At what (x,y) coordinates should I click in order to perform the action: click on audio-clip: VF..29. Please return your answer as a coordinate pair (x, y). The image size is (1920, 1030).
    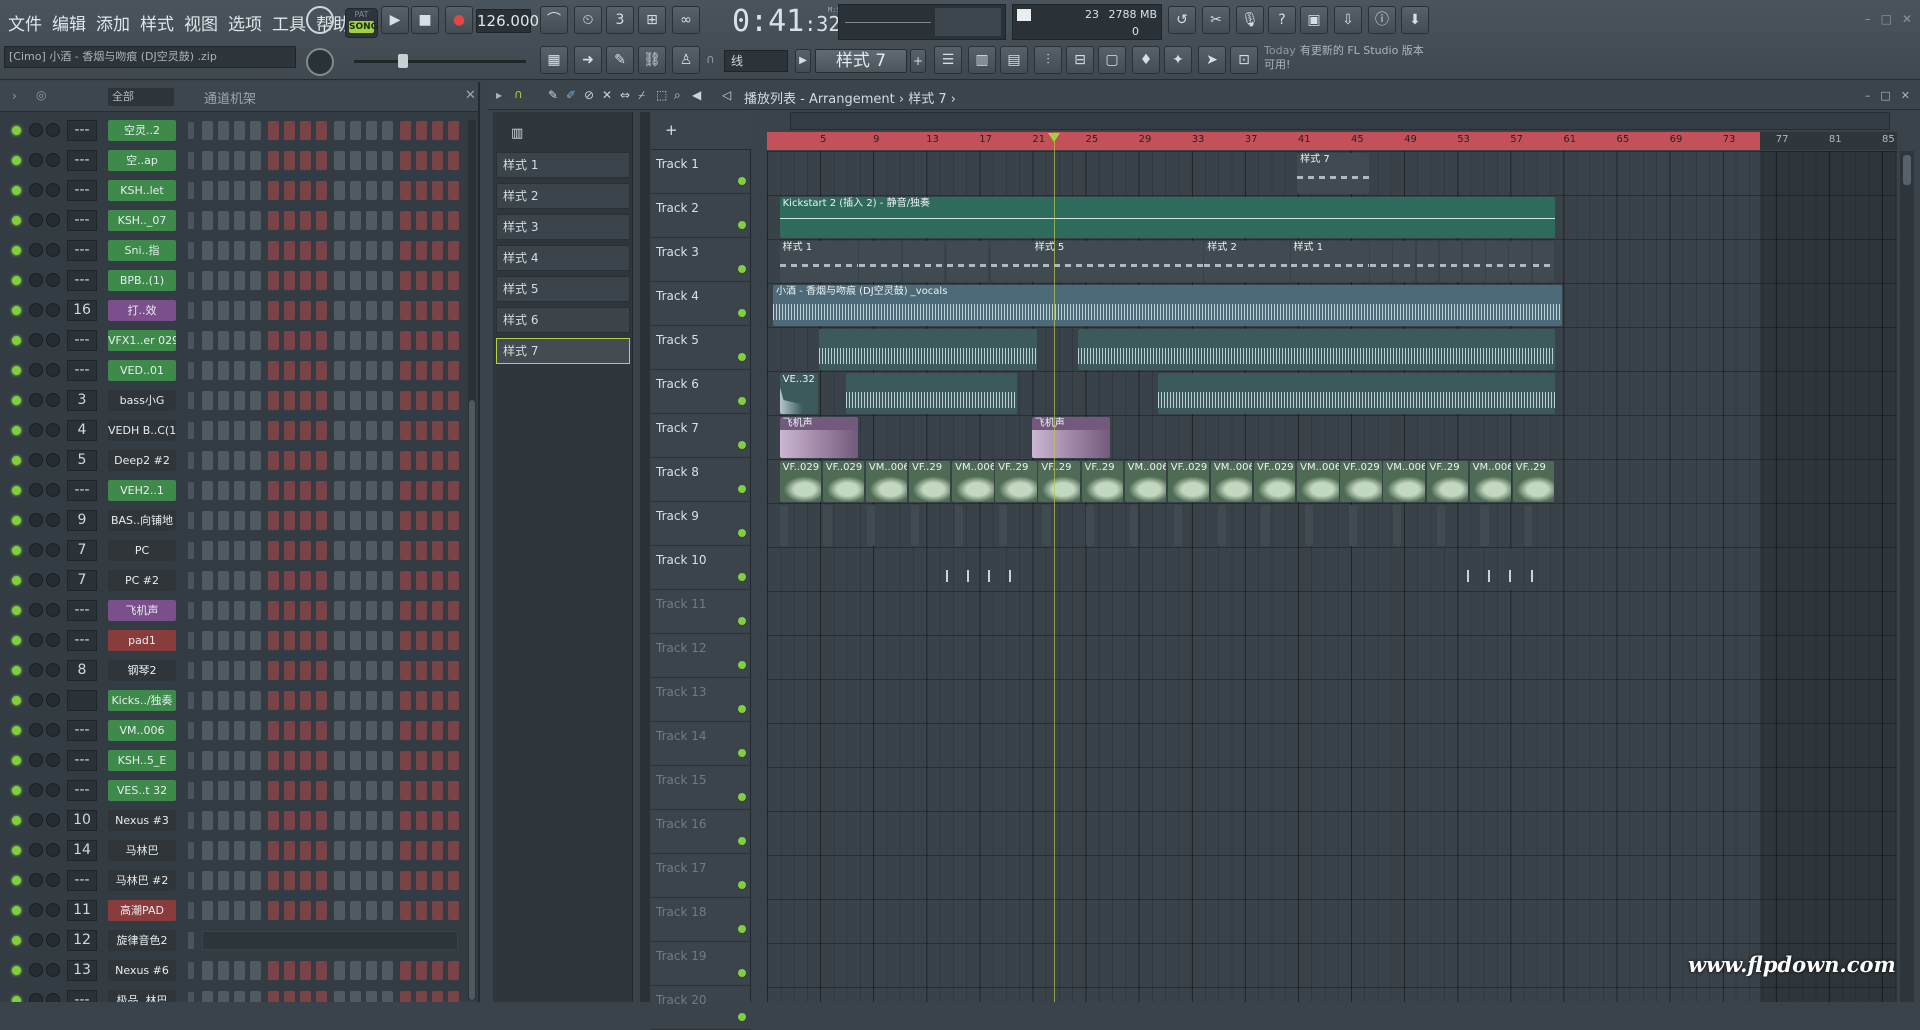
    Looking at the image, I should click on (1102, 481).